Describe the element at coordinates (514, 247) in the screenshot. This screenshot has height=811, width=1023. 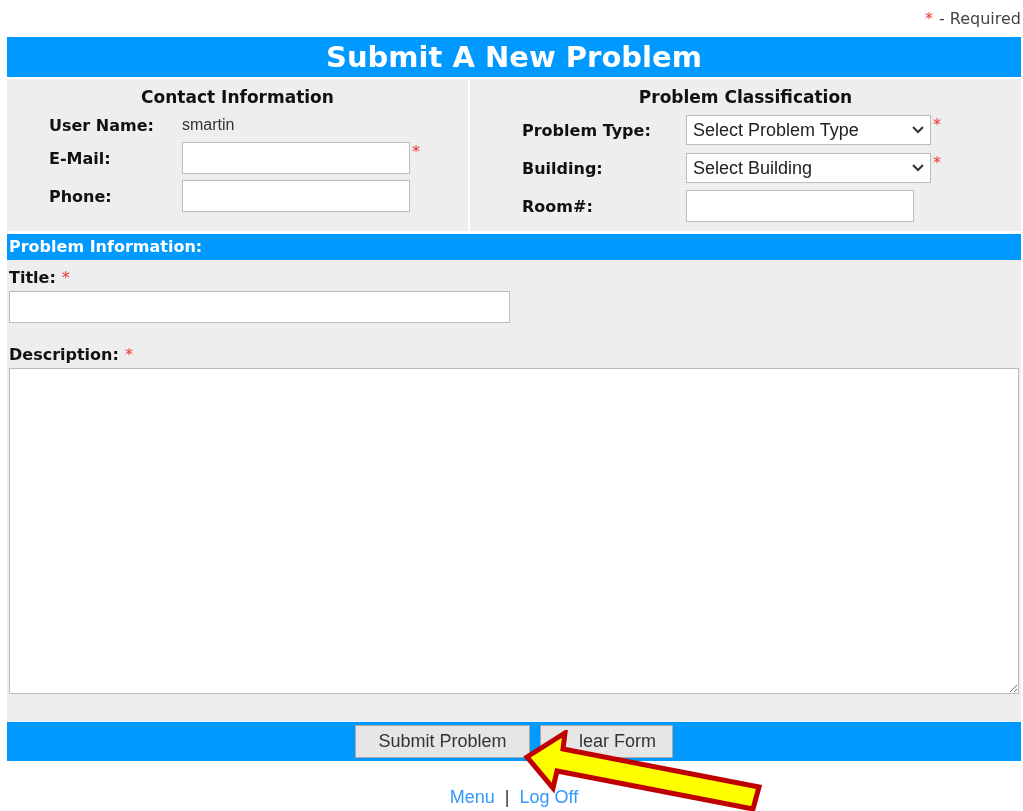
I see `section-bar: Problem Information:` at that location.